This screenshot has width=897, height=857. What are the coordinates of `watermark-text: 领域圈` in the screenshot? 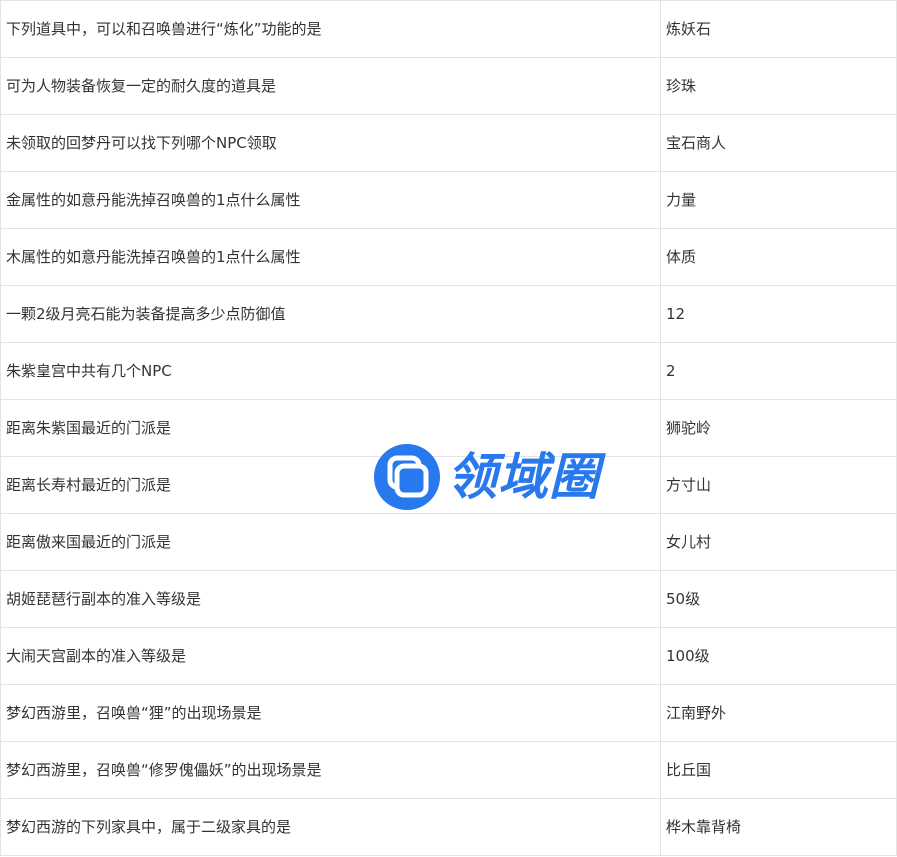 It's located at (523, 477).